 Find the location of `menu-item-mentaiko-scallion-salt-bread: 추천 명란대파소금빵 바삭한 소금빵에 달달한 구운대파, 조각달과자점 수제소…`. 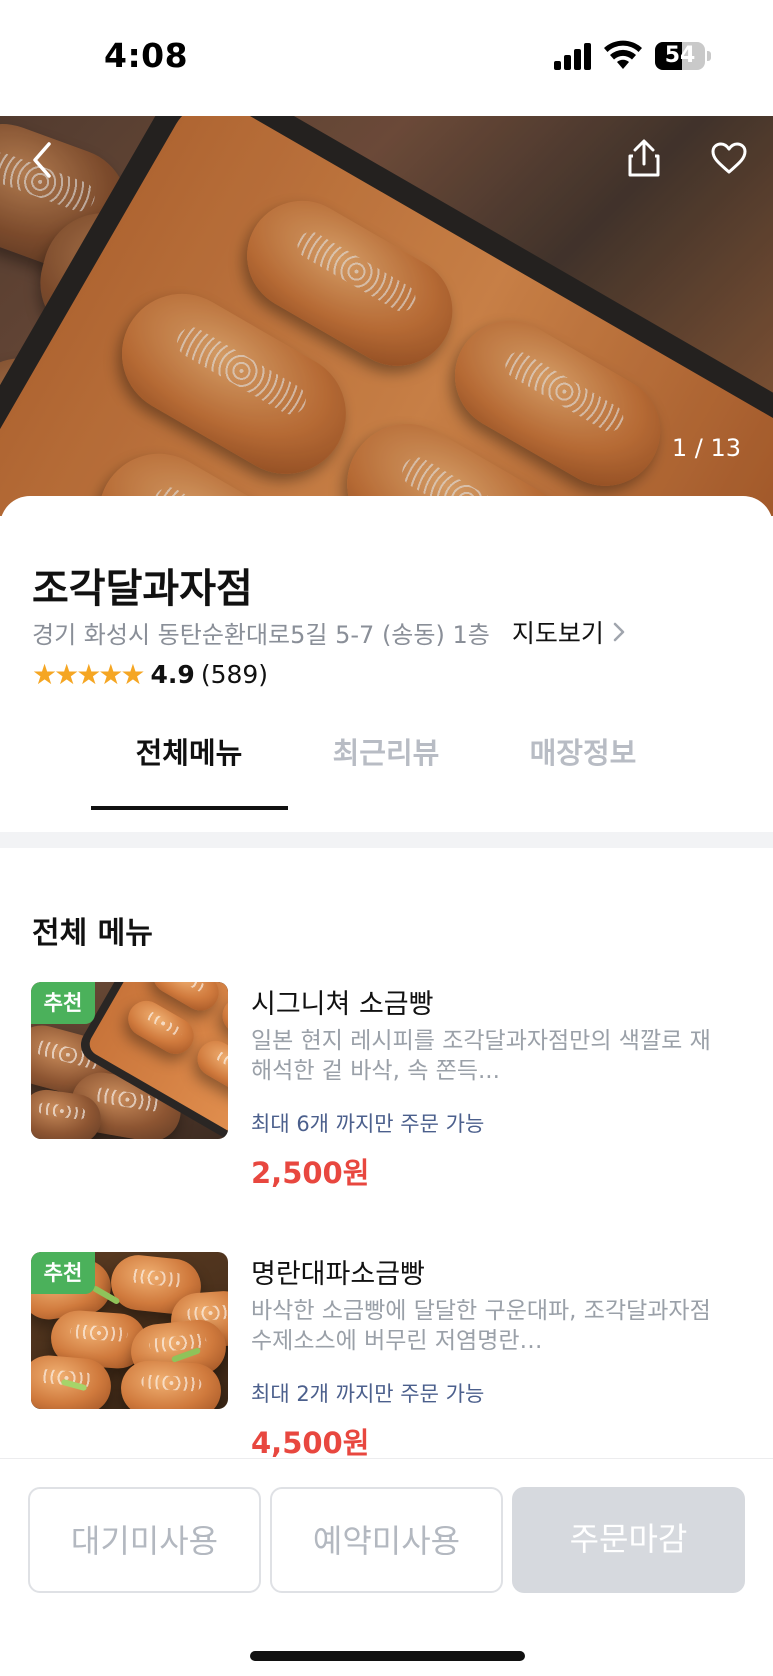

menu-item-mentaiko-scallion-salt-bread: 추천 명란대파소금빵 바삭한 소금빵에 달달한 구운대파, 조각달과자점 수제소… is located at coordinates (386, 1367).